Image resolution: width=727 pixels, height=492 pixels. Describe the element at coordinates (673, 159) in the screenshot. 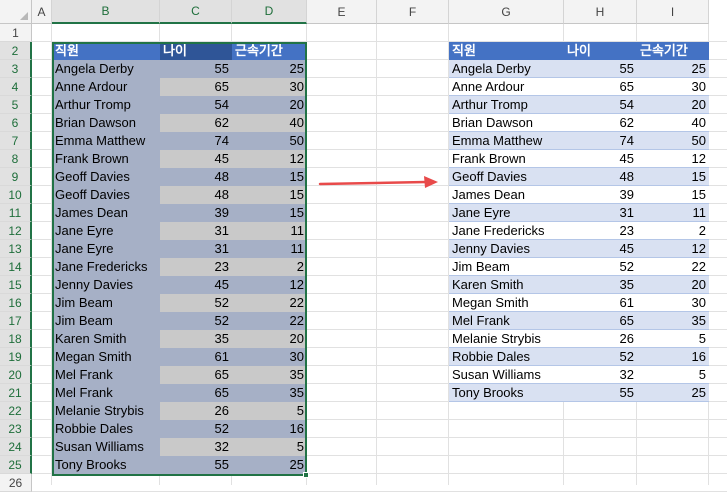

I see `right-table-cell: 12` at that location.